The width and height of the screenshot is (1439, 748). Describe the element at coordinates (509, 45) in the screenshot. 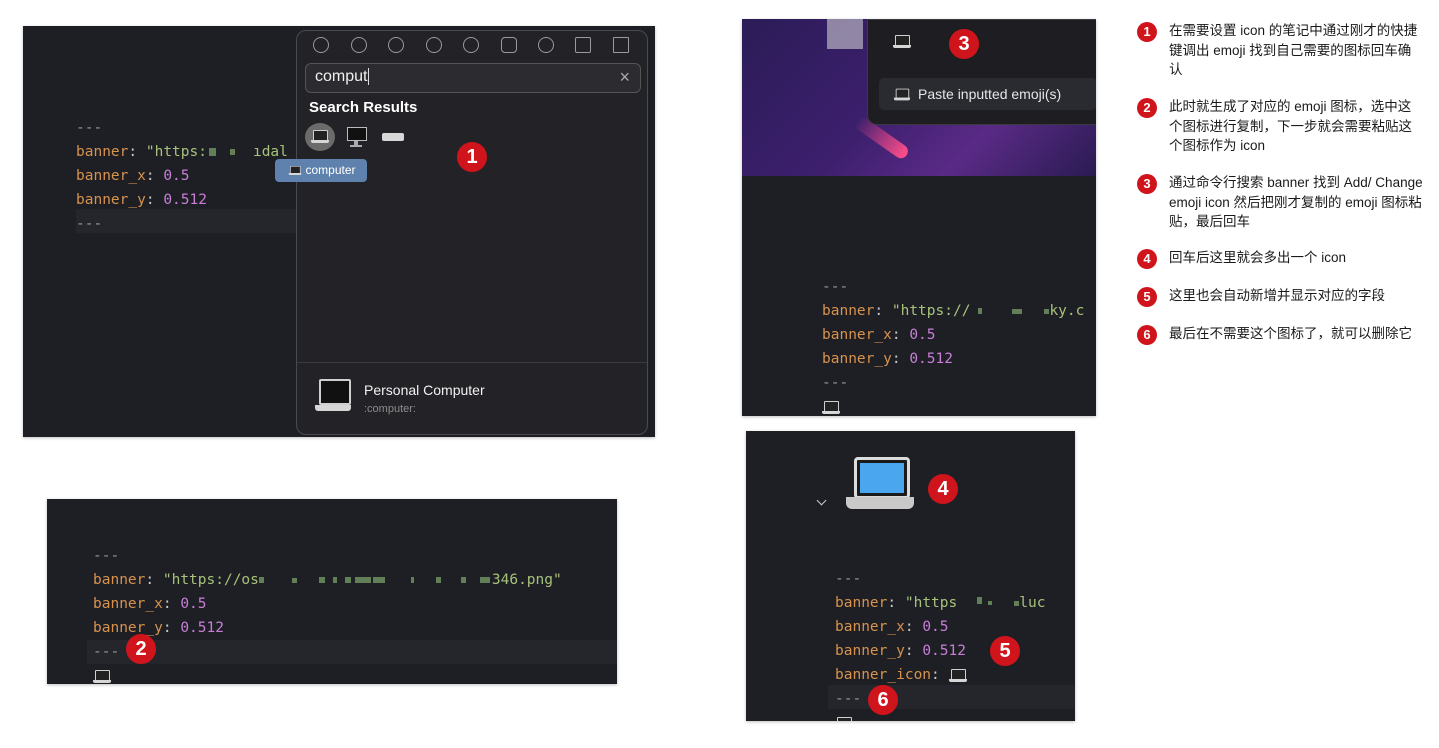

I see `travel-icon` at that location.